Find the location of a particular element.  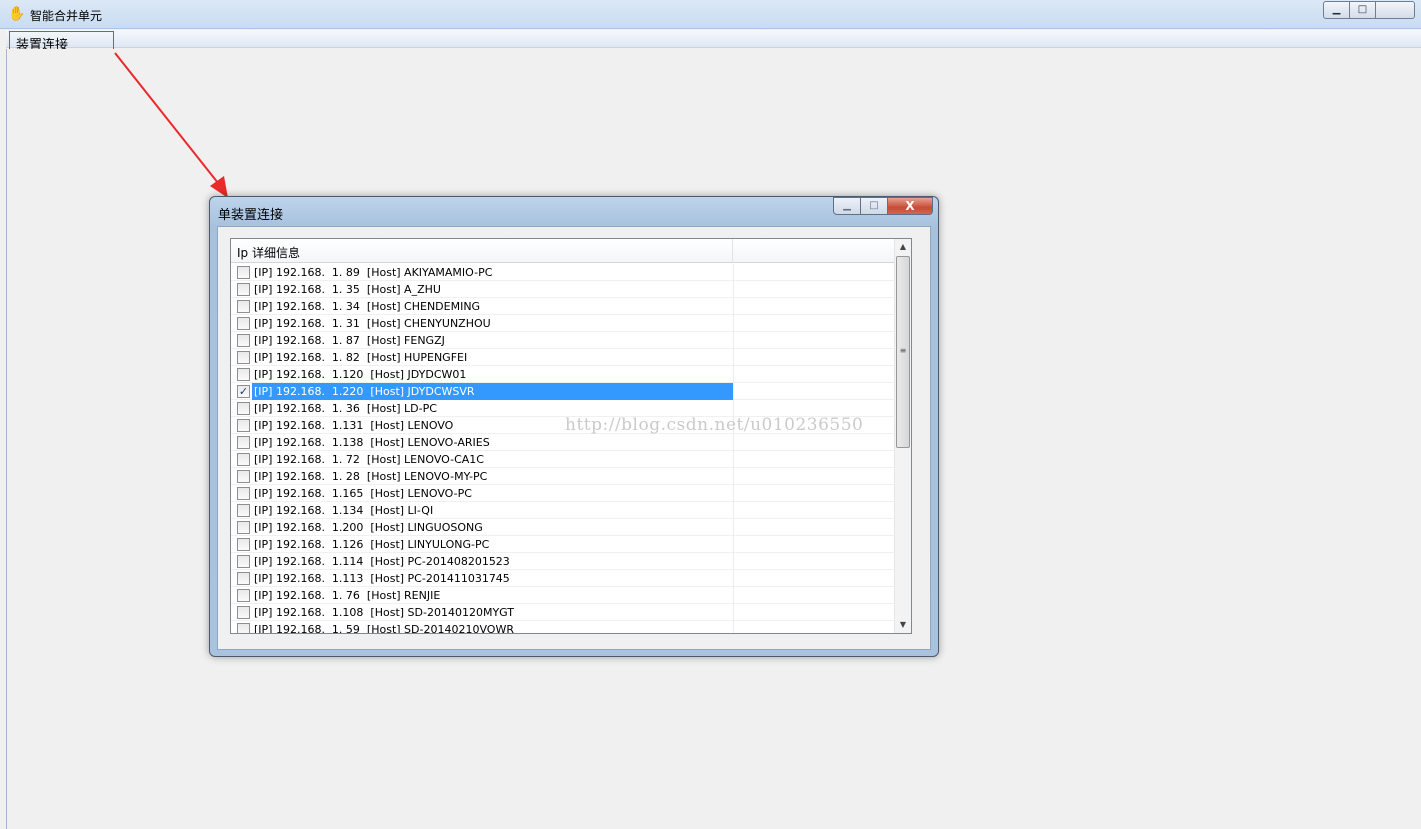

list-item: [IP] 192.168. 1.131 [Host] LENOVO is located at coordinates (563, 425).